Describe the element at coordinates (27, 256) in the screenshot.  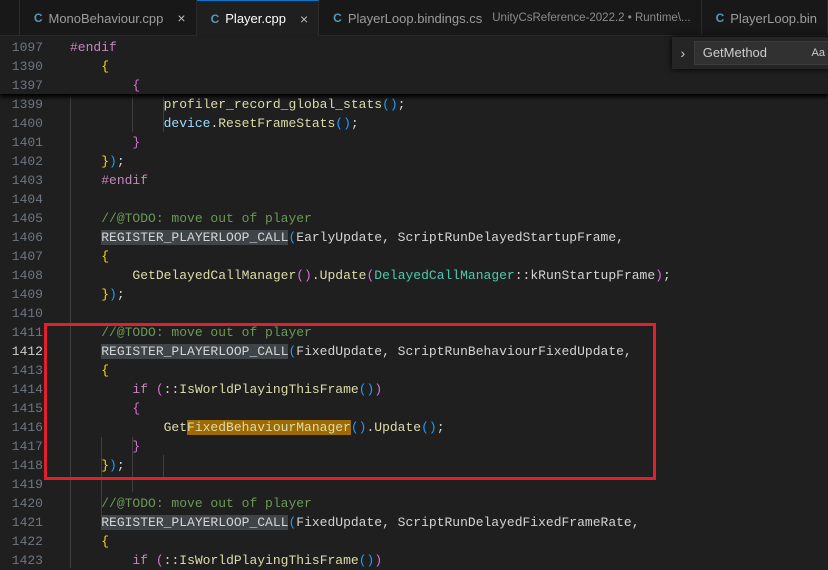
I see `line-number: 1407` at that location.